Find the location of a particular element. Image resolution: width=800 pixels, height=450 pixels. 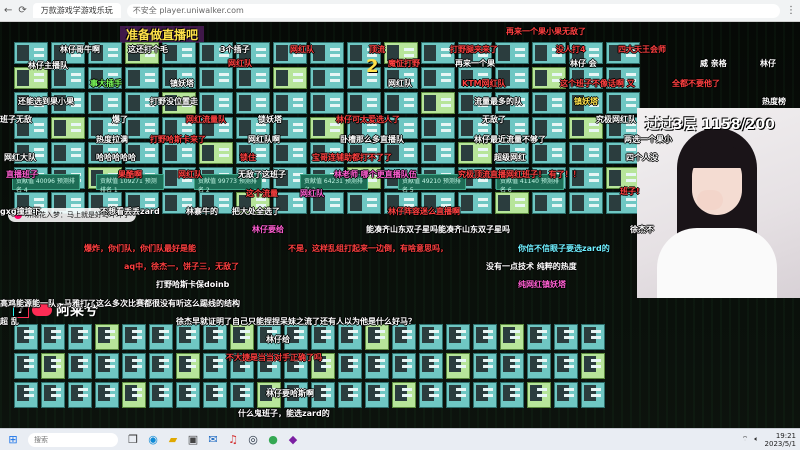

clock: 19:21 2023/5/1 is located at coordinates (780, 440).